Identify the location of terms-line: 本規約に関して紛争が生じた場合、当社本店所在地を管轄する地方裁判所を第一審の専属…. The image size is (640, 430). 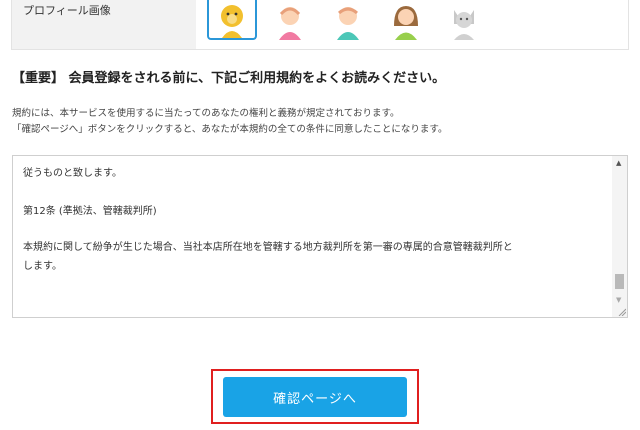
(268, 247).